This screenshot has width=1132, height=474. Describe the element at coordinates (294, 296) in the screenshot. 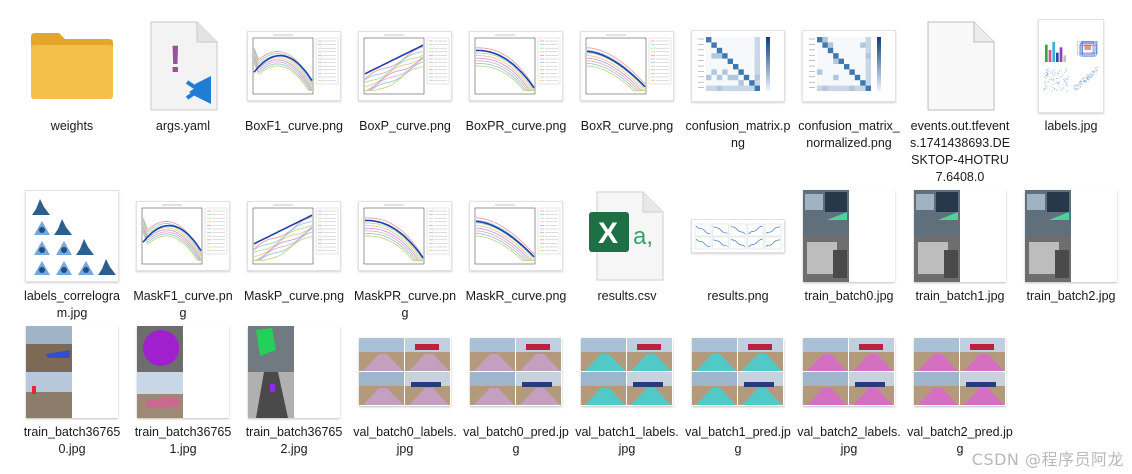

I see `file-name: MaskP_curve.png` at that location.